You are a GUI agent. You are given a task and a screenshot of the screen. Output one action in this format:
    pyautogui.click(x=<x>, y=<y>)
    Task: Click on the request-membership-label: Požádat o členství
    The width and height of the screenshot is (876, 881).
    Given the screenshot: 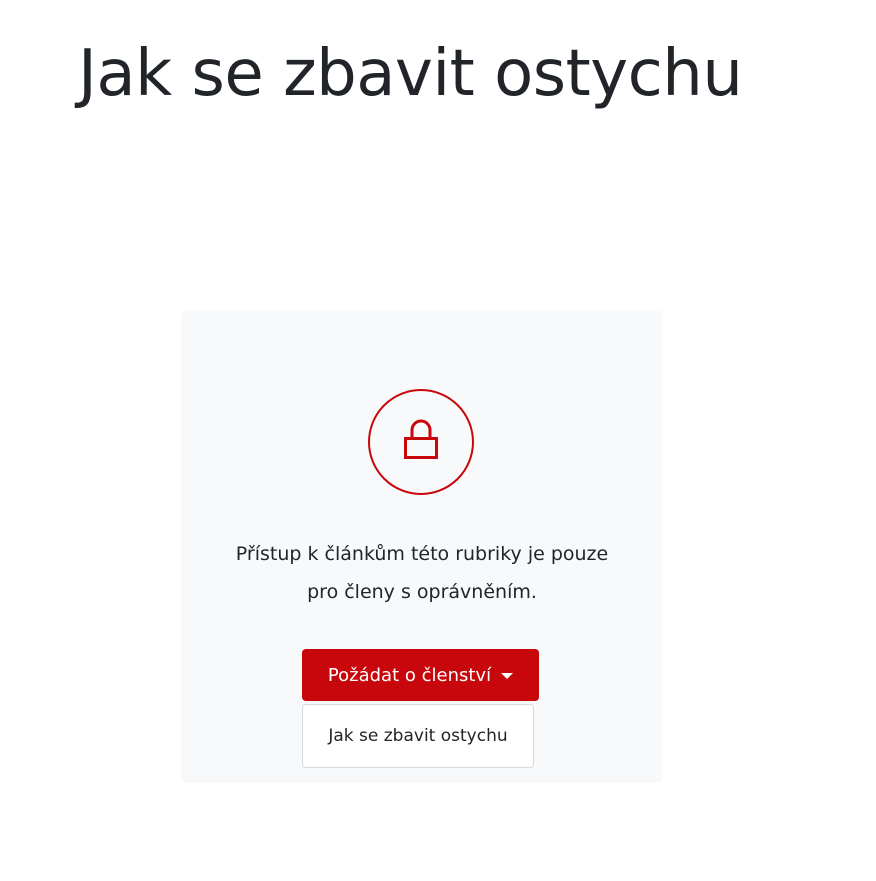 What is the action you would take?
    pyautogui.click(x=409, y=675)
    